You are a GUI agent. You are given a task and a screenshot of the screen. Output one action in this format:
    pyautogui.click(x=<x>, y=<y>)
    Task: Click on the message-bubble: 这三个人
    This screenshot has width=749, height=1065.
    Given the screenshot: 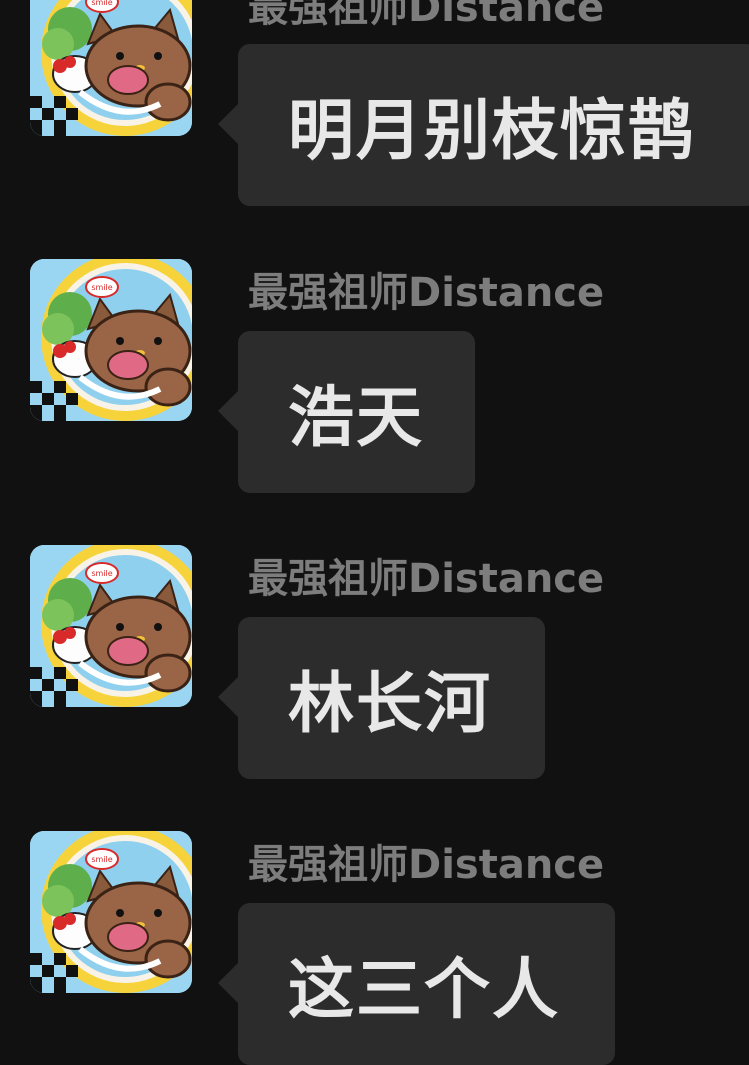 What is the action you would take?
    pyautogui.click(x=416, y=984)
    